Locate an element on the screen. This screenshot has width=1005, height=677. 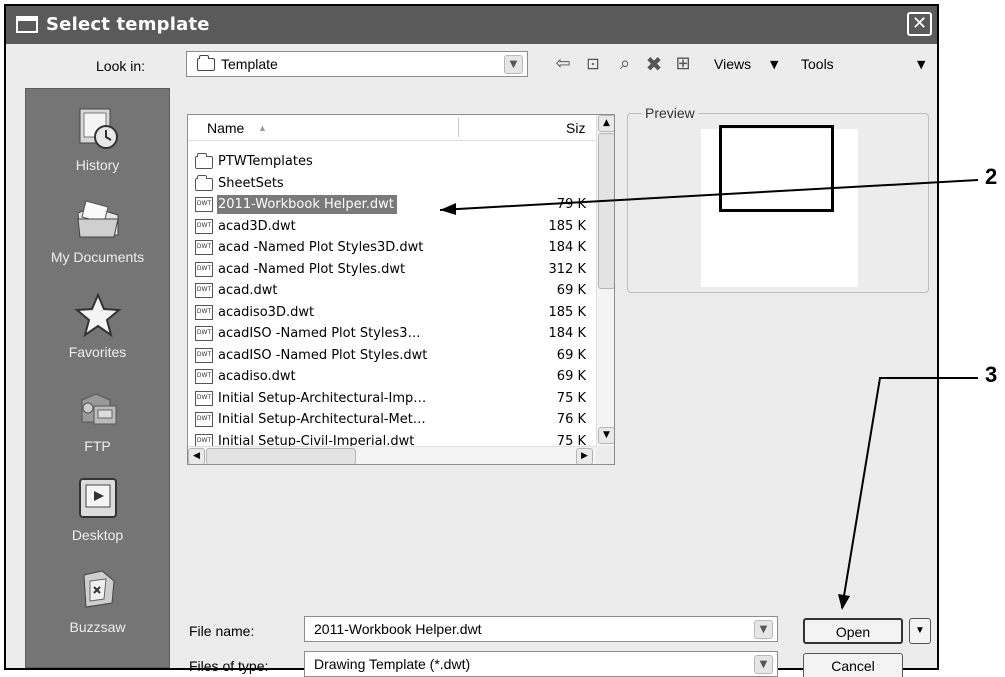
file-size: 69 K is located at coordinates (571, 355).